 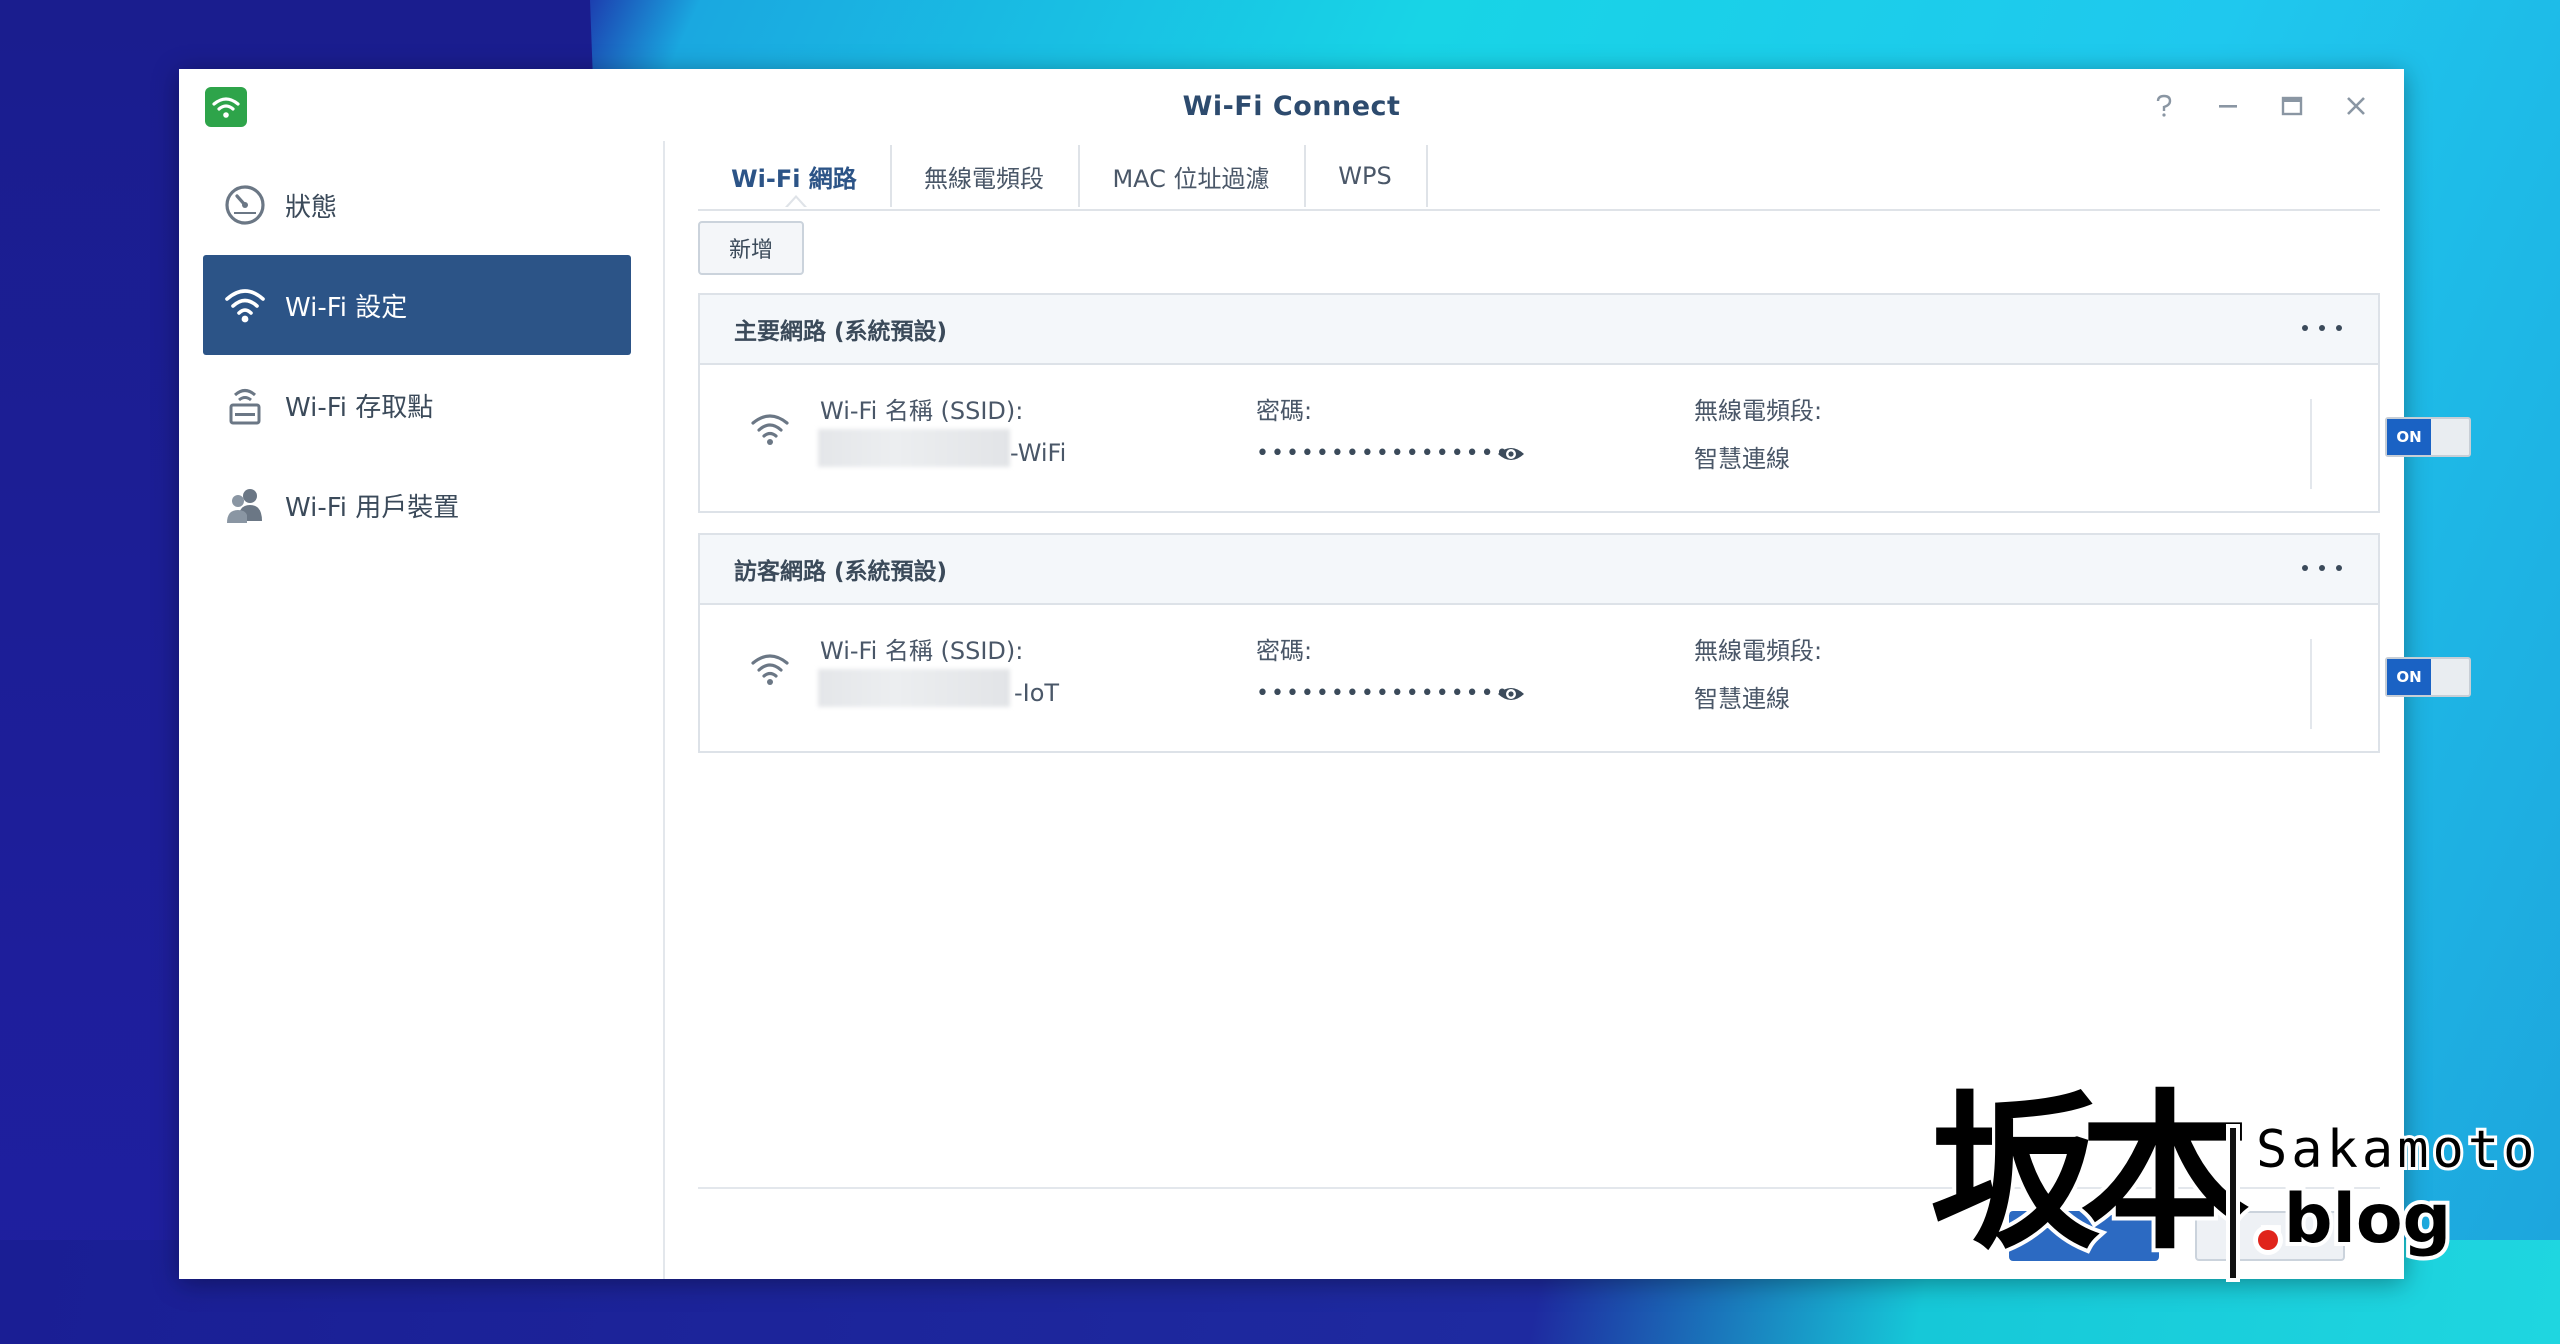 I want to click on active-tab-pointer, so click(x=796, y=201).